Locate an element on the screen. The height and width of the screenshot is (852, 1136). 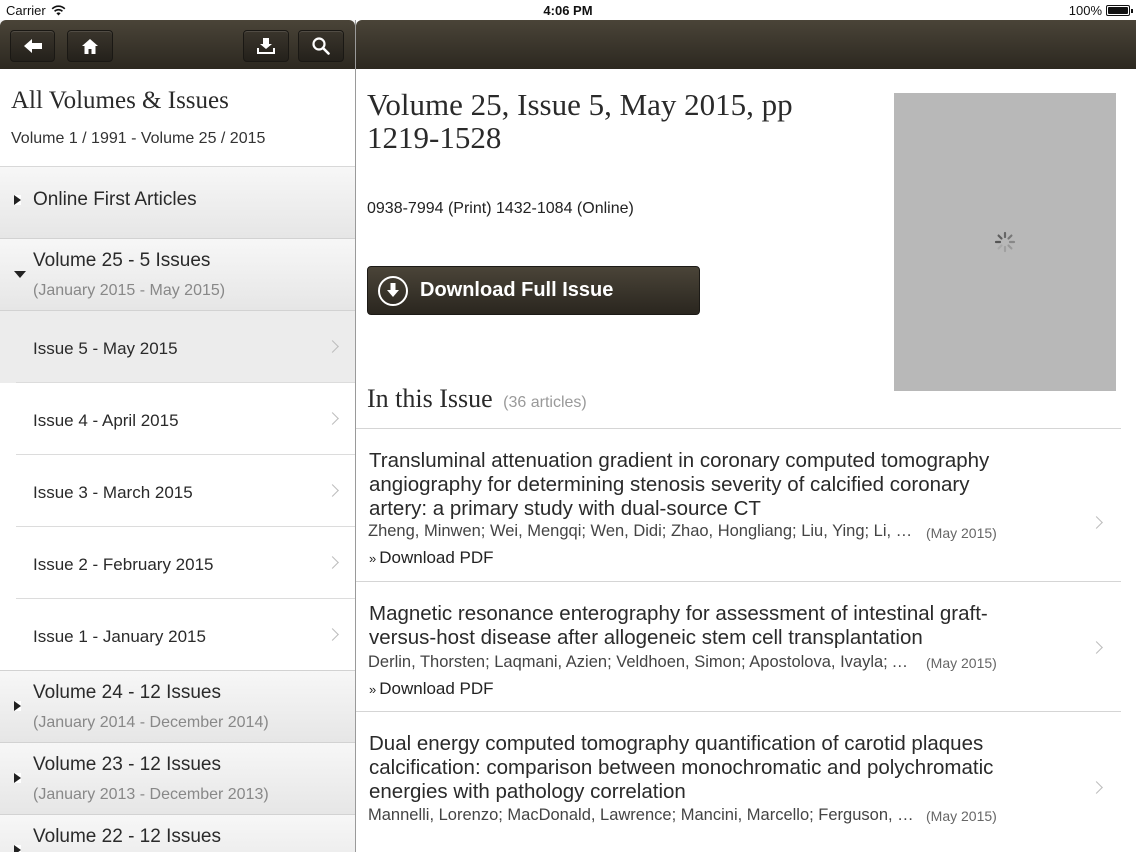
issue-row-3: Issue 3 - March 2015 is located at coordinates (177, 491).